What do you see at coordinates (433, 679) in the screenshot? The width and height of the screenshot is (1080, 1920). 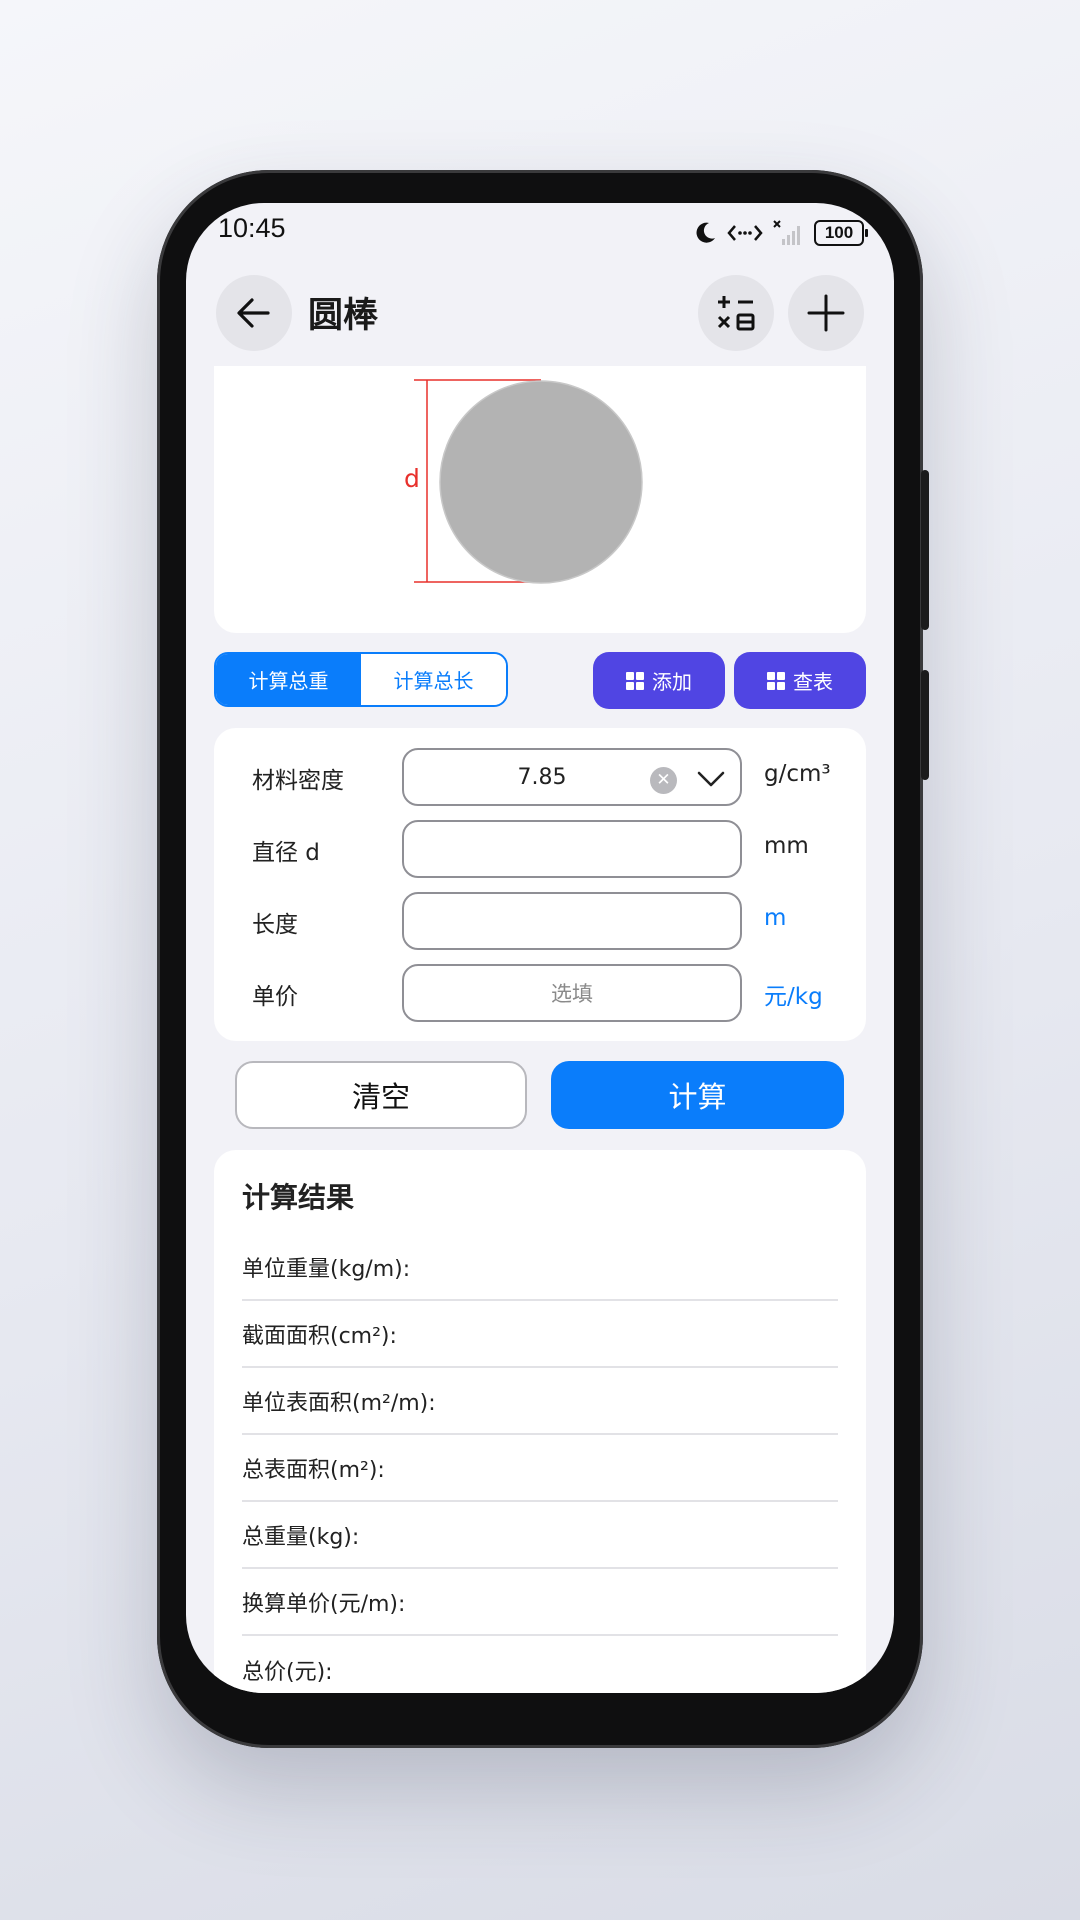 I see `tab-total-length: 计算总长` at bounding box center [433, 679].